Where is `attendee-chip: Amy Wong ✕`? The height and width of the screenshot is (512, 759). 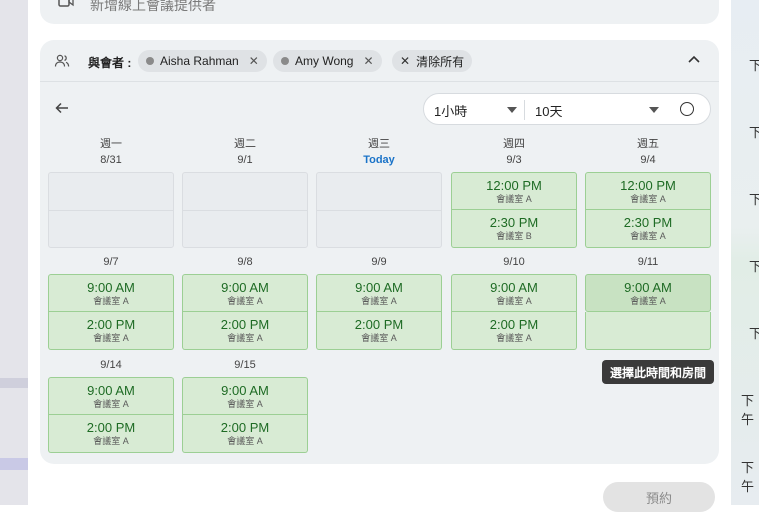 attendee-chip: Amy Wong ✕ is located at coordinates (327, 61).